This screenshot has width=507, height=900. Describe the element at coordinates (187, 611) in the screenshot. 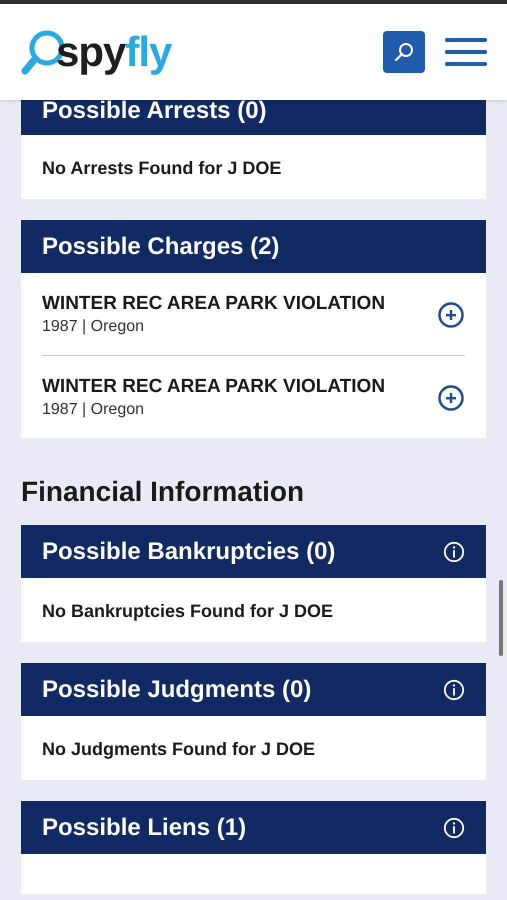

I see `empty-message: No Bankruptcies Found for J DOE` at that location.